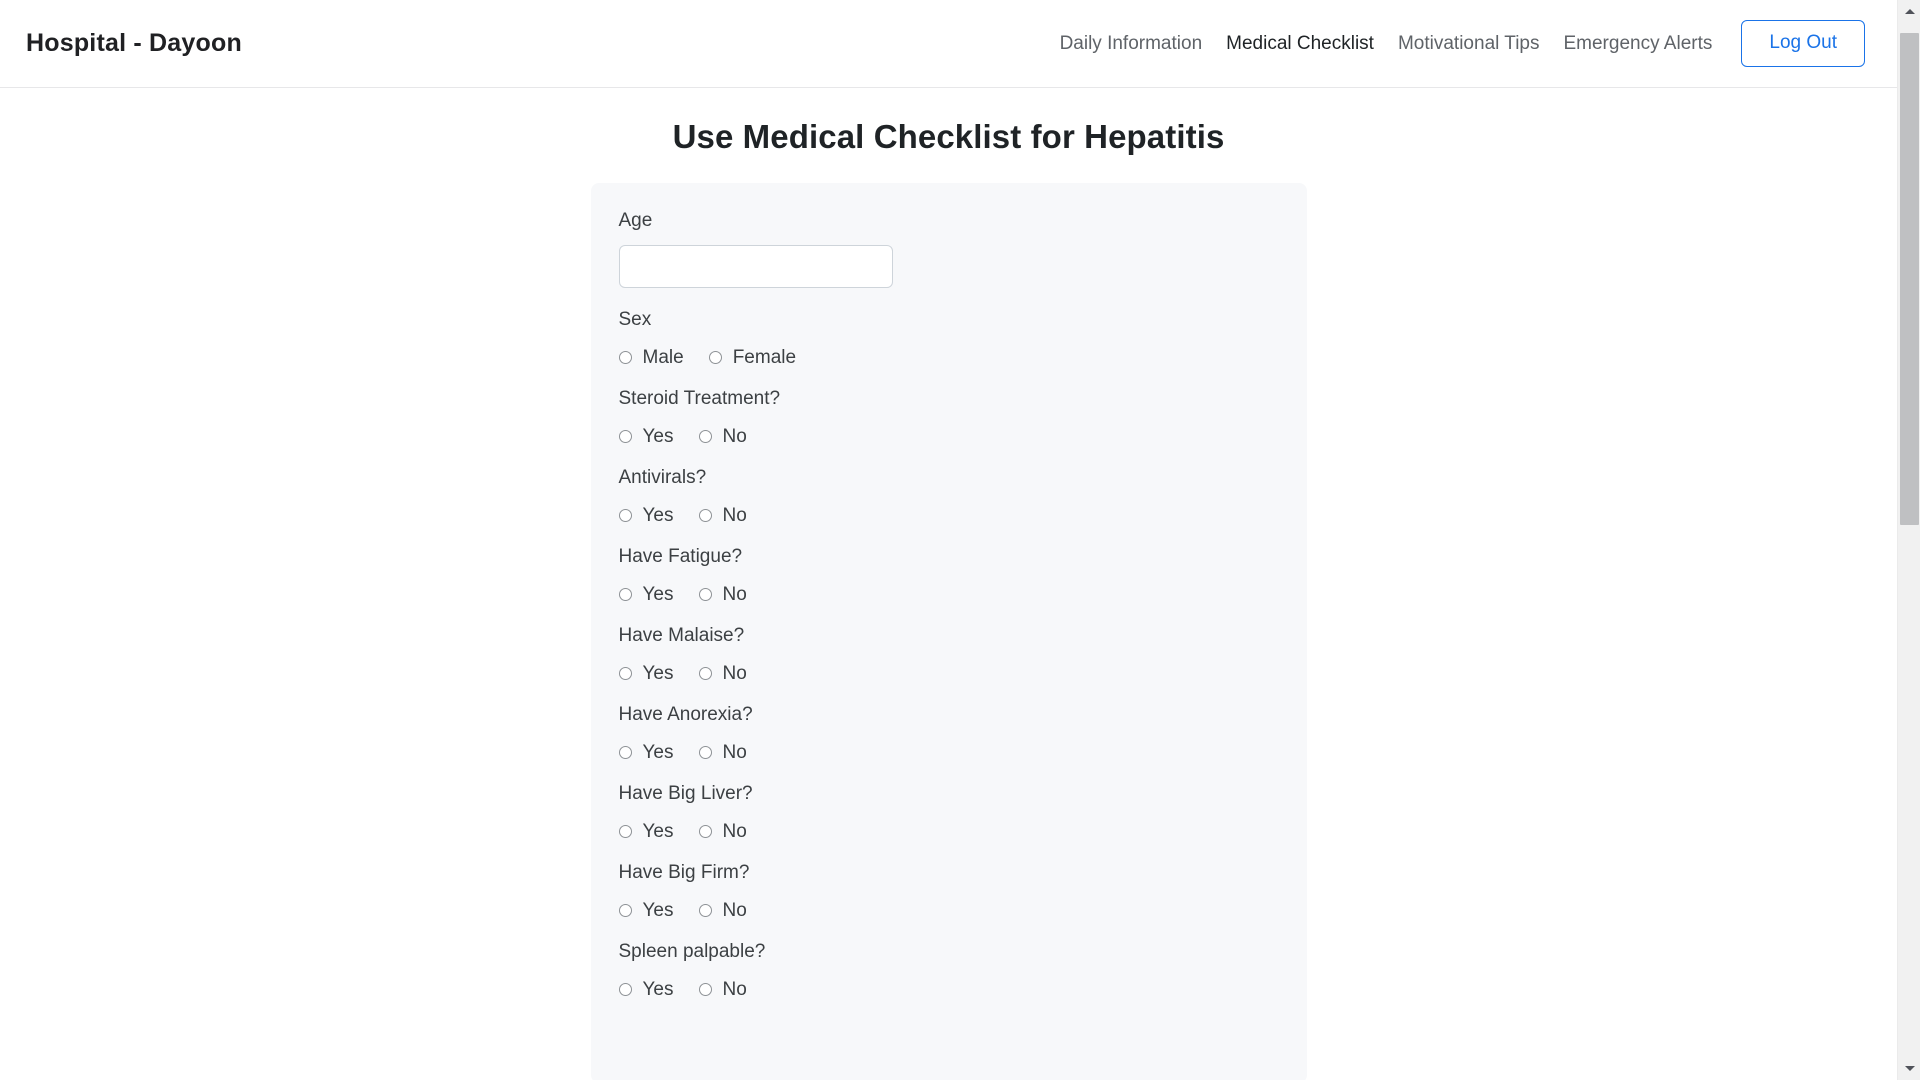 This screenshot has width=1920, height=1080. What do you see at coordinates (962, 881) in the screenshot?
I see `field-have-big-firm: Have Big Firm? Yes No` at bounding box center [962, 881].